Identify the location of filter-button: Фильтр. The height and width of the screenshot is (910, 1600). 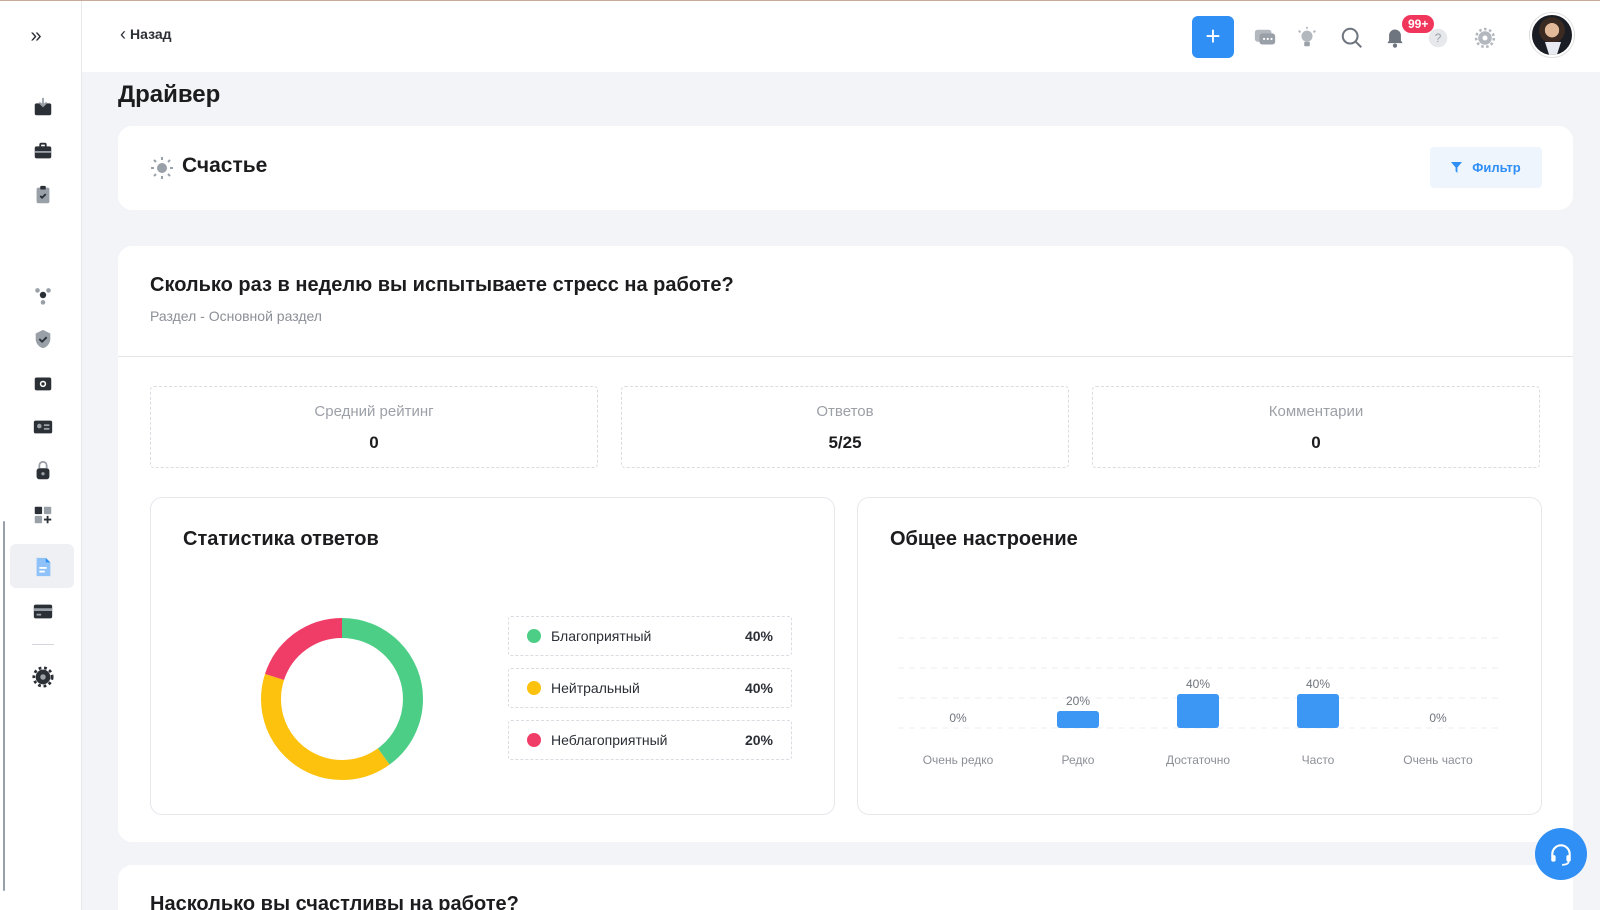
(1486, 167).